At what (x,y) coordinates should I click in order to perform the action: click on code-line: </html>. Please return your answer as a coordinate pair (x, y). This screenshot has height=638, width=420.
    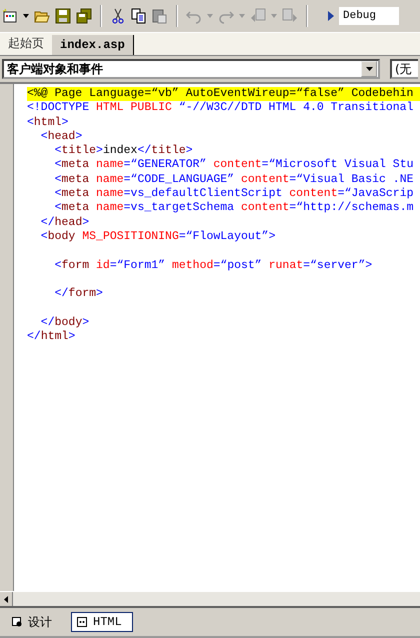
    Looking at the image, I should click on (51, 337).